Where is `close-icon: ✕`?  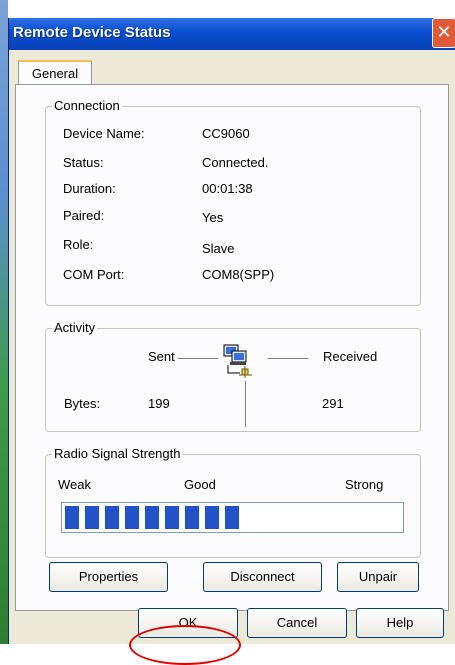 close-icon: ✕ is located at coordinates (444, 32).